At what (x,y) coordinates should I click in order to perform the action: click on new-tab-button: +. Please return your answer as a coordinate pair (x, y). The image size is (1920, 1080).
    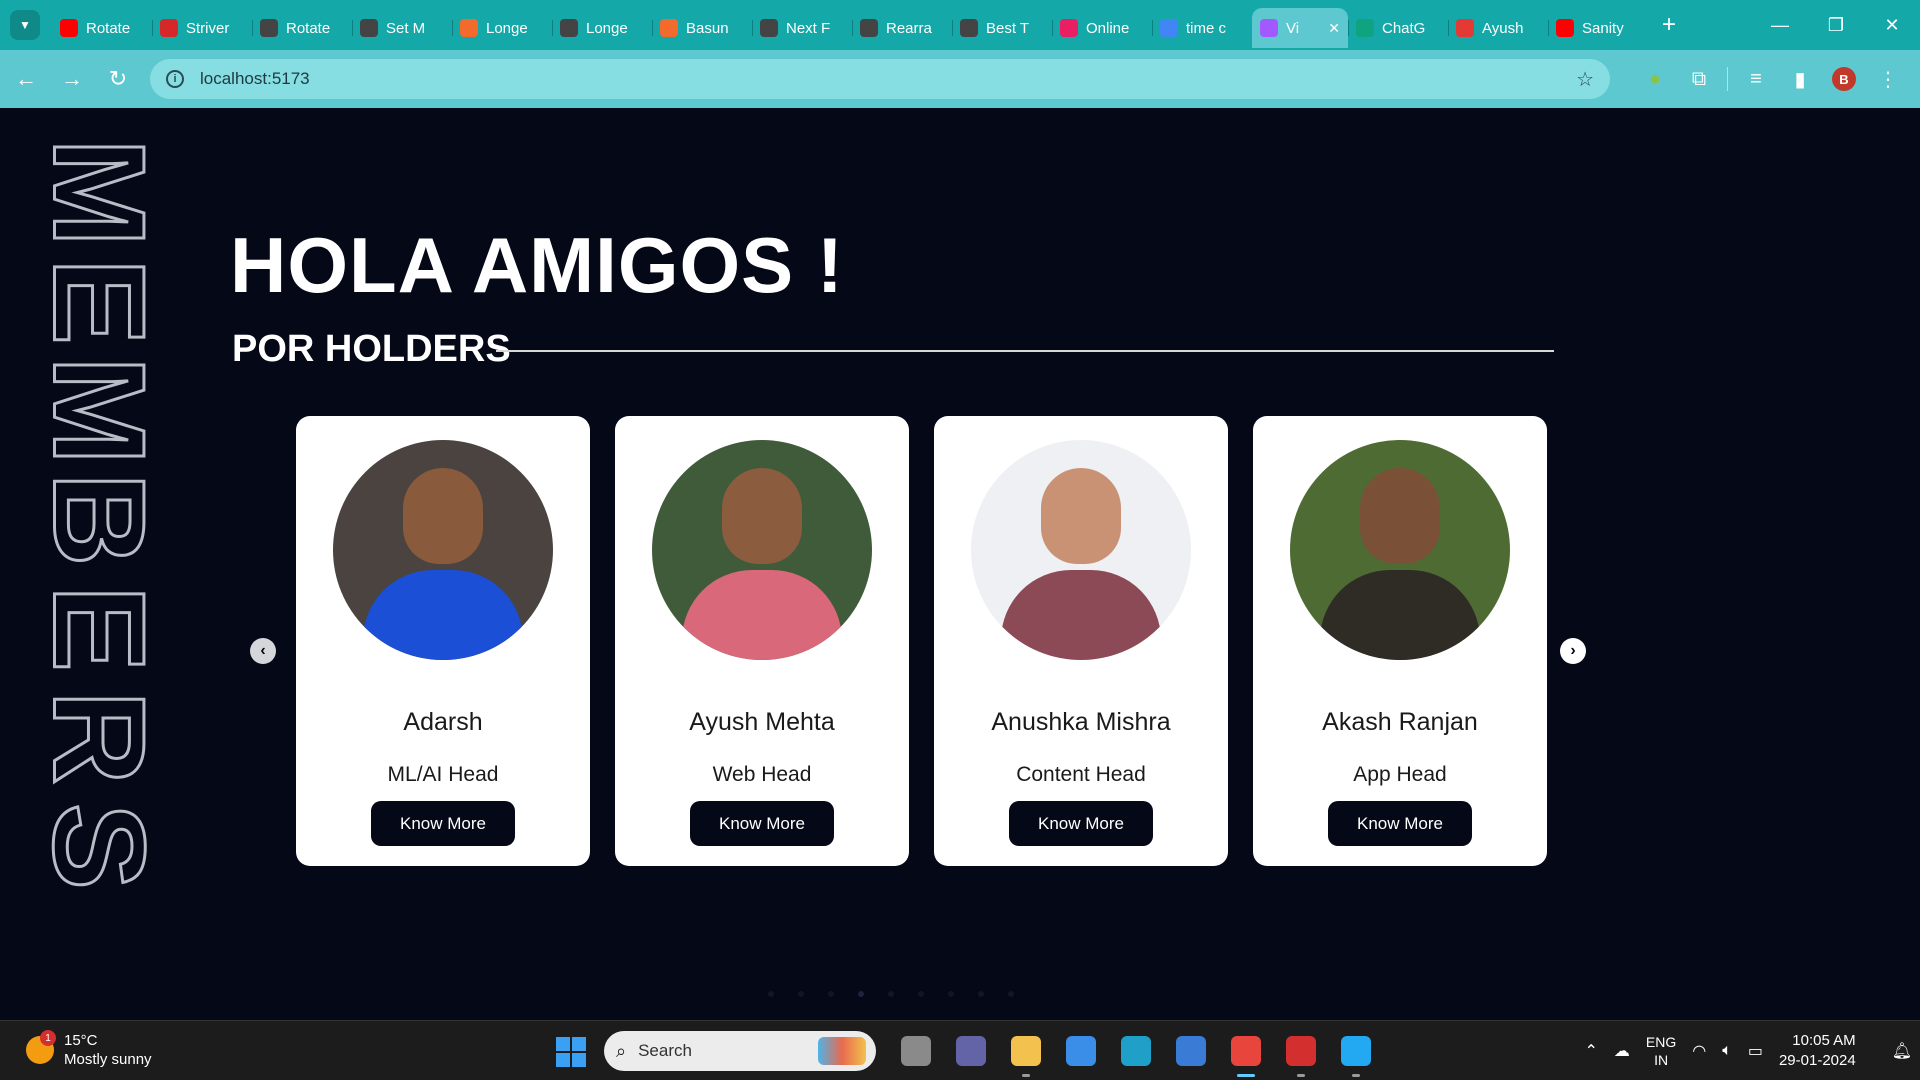
    Looking at the image, I should click on (1669, 25).